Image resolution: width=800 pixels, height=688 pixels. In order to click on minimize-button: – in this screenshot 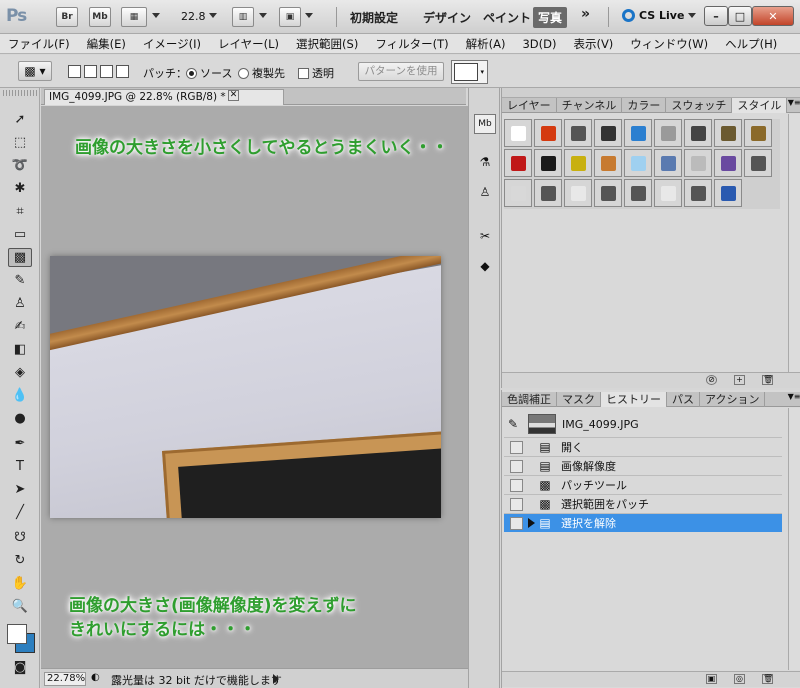, I will do `click(716, 16)`.